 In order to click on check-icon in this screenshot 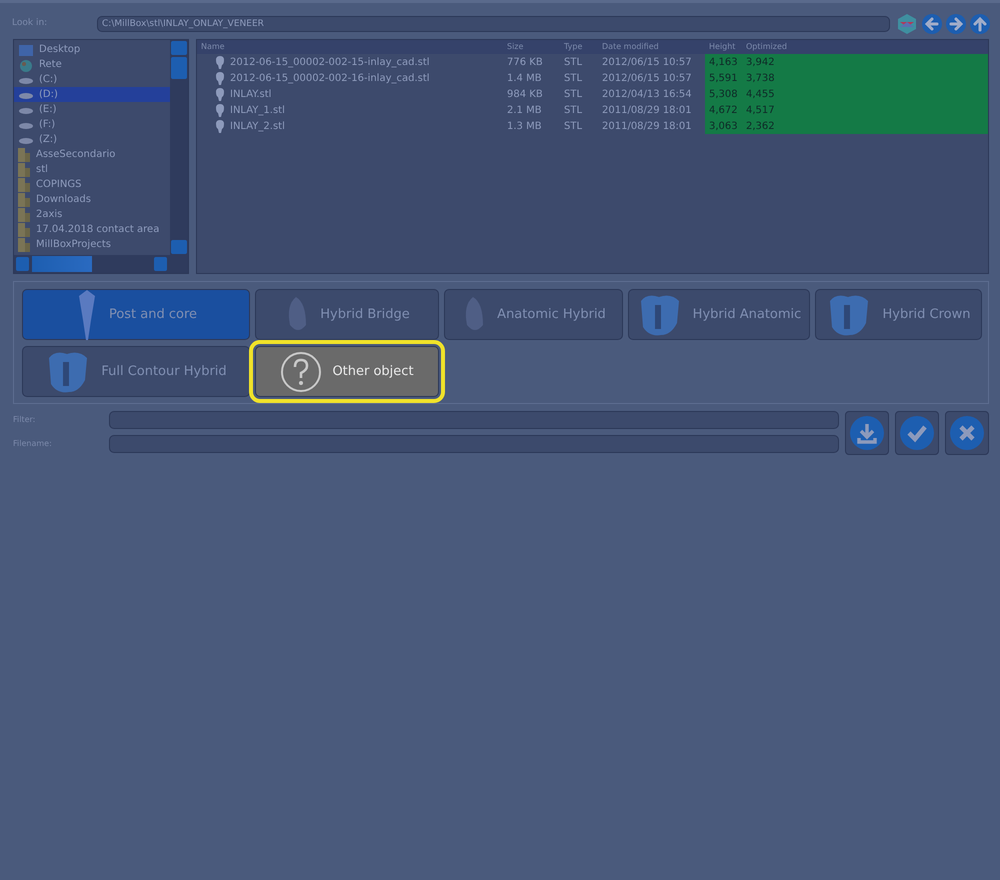, I will do `click(917, 433)`.